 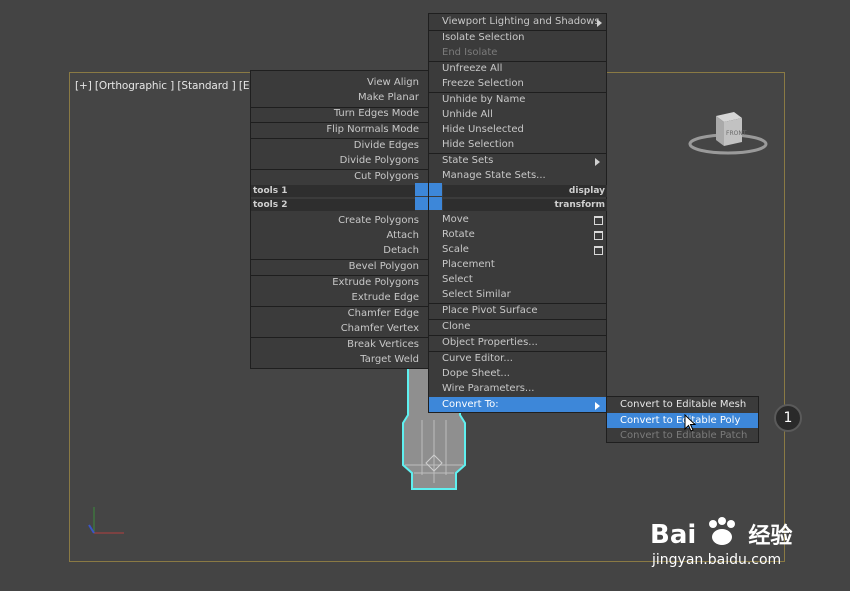 I want to click on menu-item-hide-unselected: Hide Unselected, so click(x=483, y=130).